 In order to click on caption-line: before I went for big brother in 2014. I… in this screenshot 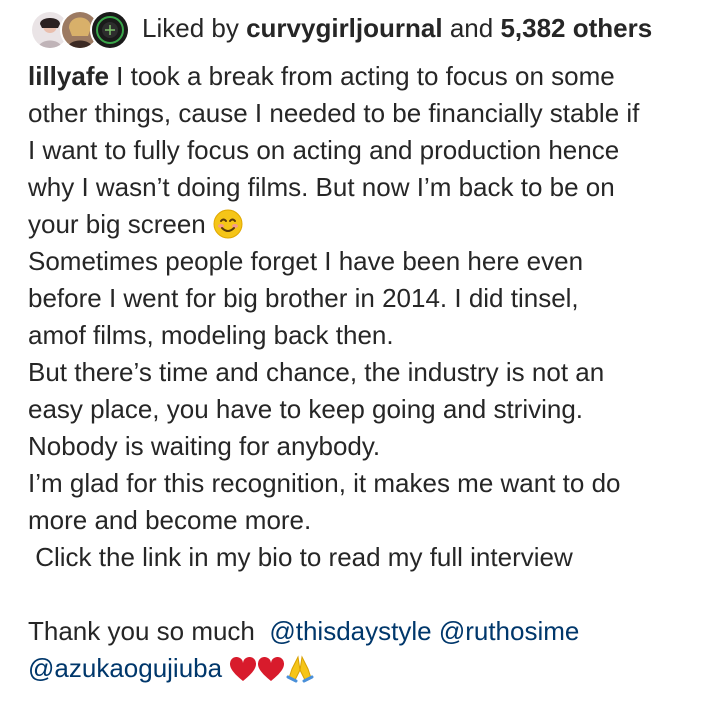, I will do `click(303, 298)`.